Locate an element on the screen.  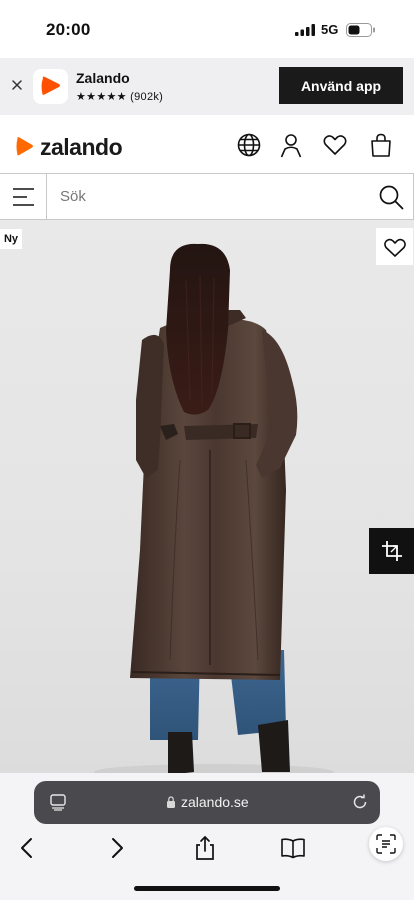
status-time: 20:00 is located at coordinates (68, 29).